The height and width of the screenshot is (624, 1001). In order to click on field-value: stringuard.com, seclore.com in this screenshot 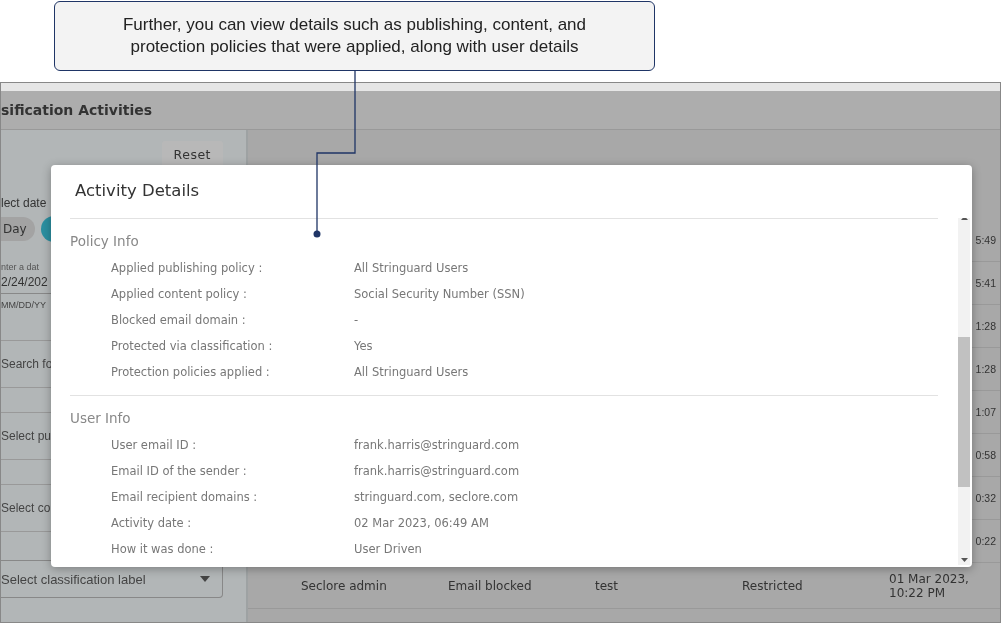, I will do `click(436, 497)`.